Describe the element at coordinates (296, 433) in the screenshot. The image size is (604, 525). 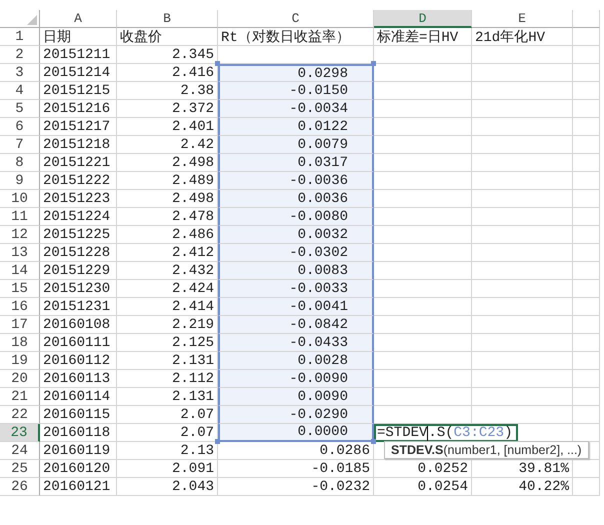
I see `table-cell: 0.0000` at that location.